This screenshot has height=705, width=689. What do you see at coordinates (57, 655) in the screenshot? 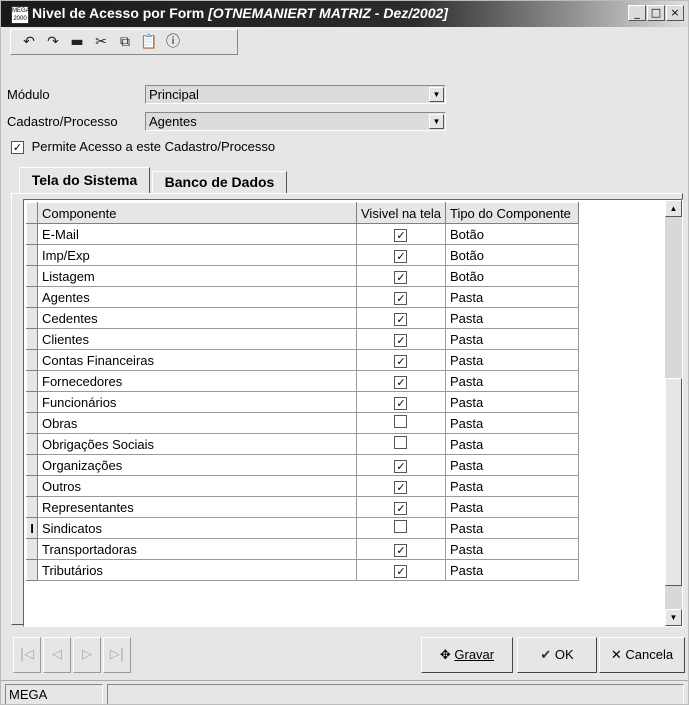
I see `nav-prev-icon: ◁` at bounding box center [57, 655].